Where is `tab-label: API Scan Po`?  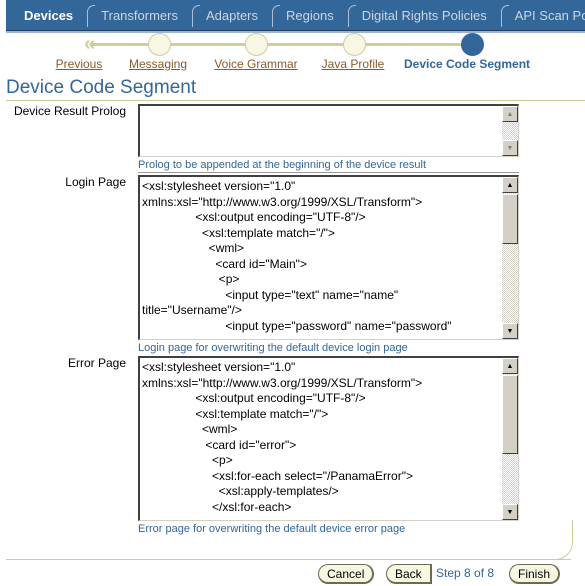 tab-label: API Scan Po is located at coordinates (549, 15).